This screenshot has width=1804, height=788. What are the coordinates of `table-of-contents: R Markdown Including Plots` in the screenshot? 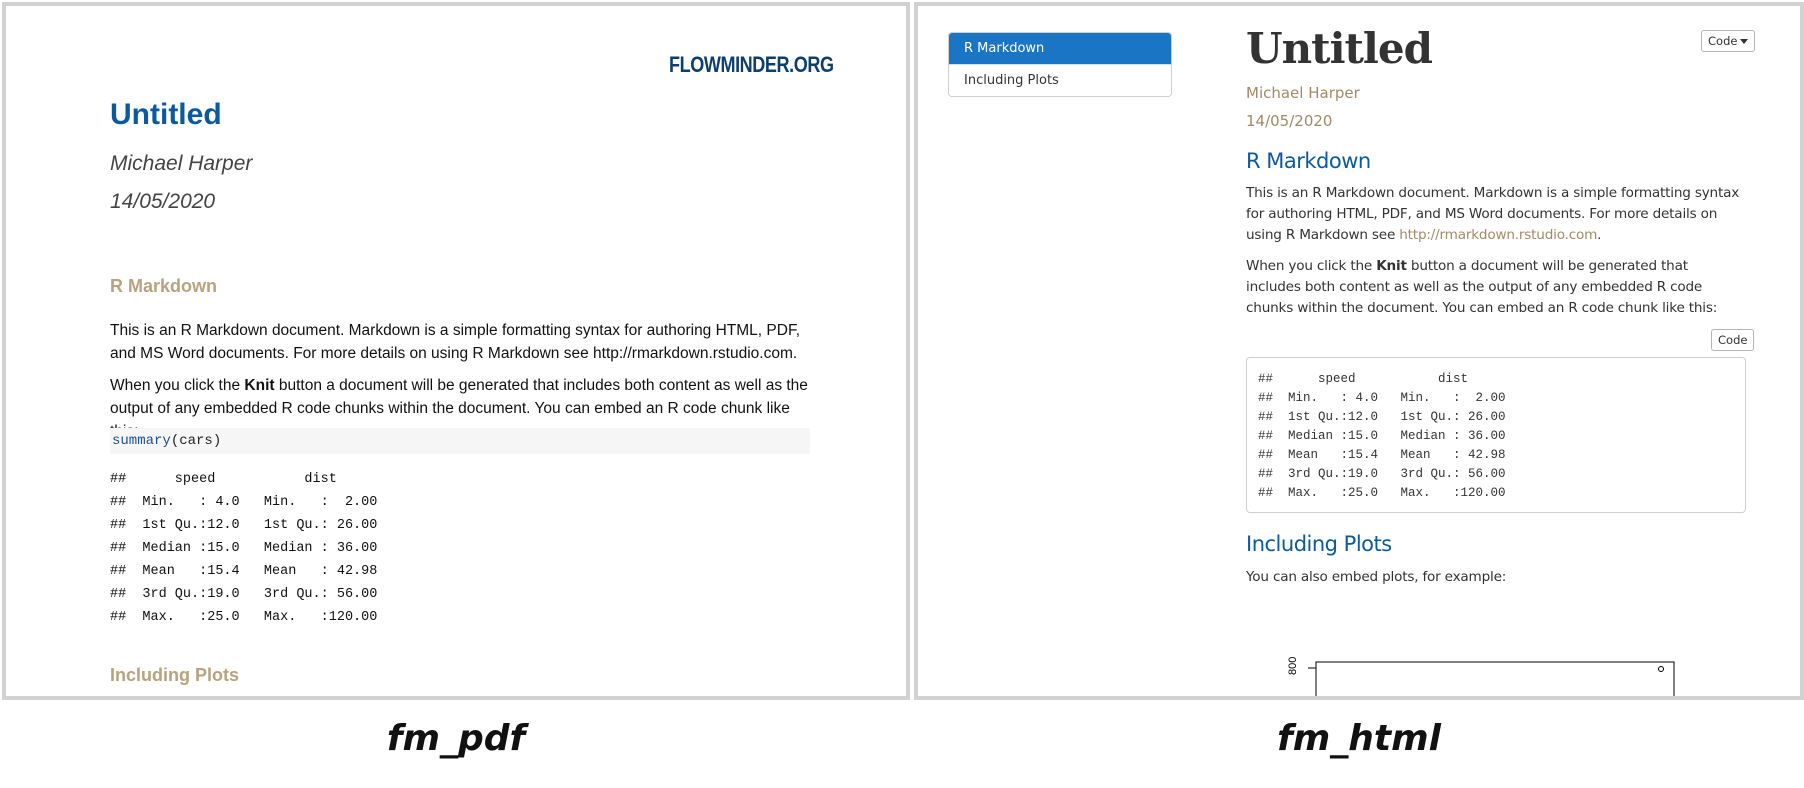 It's located at (1060, 64).